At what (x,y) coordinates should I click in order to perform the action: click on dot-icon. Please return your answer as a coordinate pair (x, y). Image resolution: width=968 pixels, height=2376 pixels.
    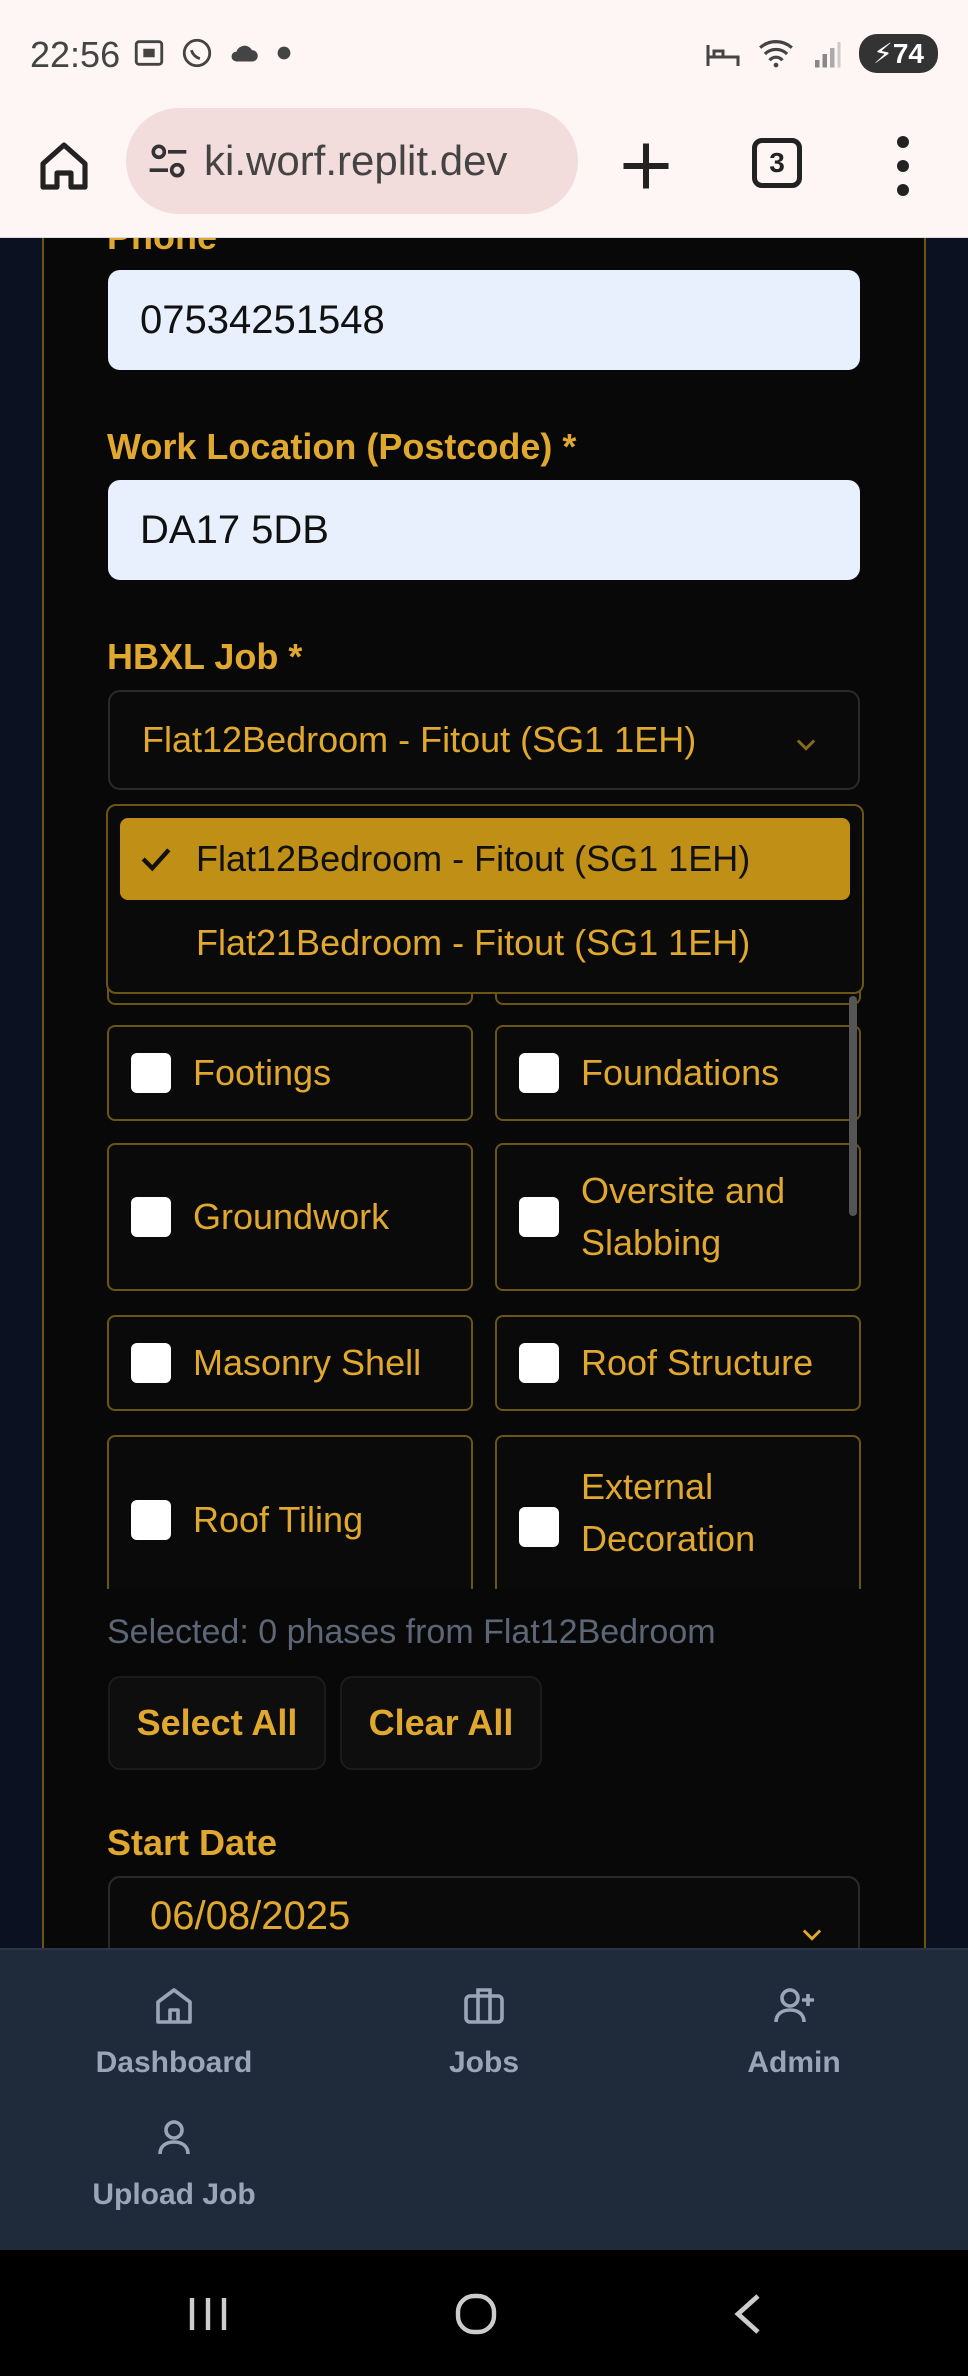
    Looking at the image, I should click on (284, 53).